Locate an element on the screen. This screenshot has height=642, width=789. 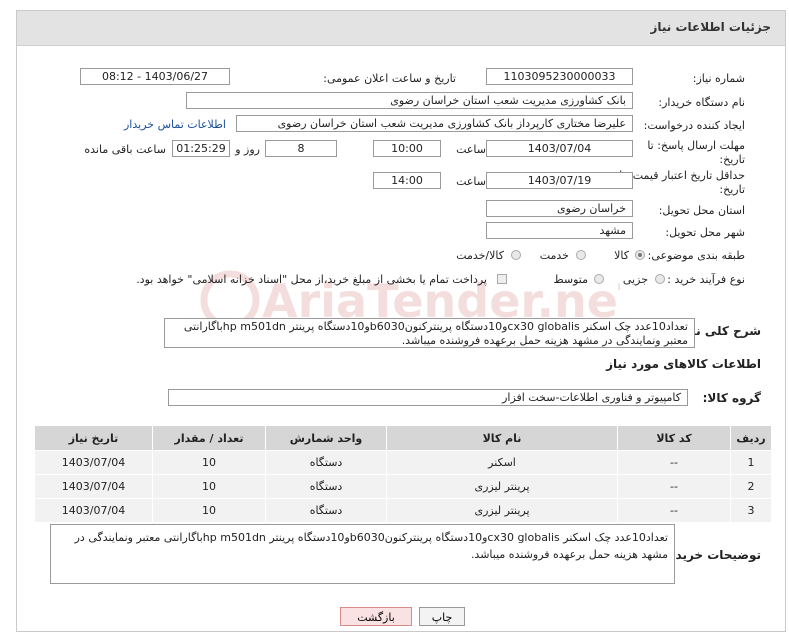
col-header-code: کد کالا is located at coordinates (674, 438).